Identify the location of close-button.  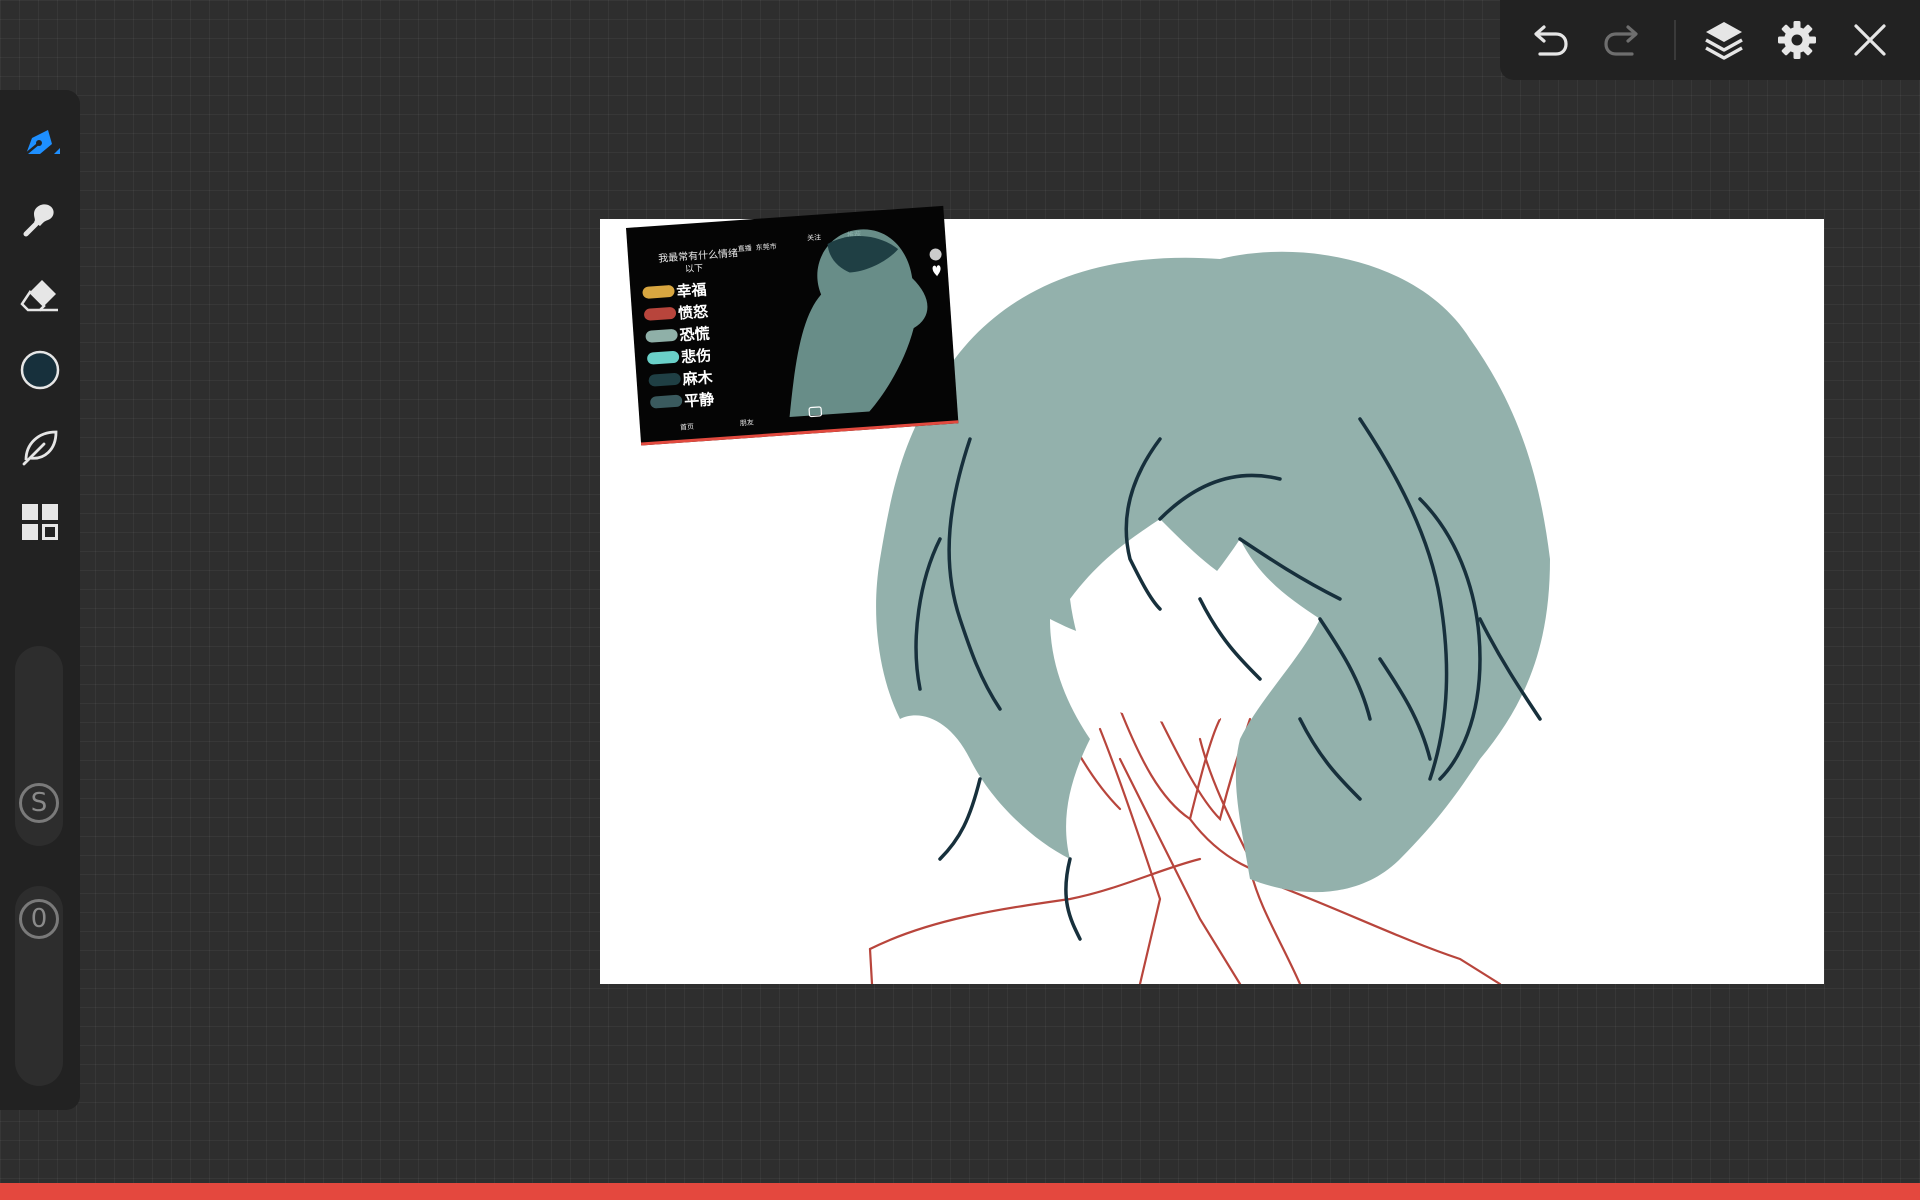
(1870, 40).